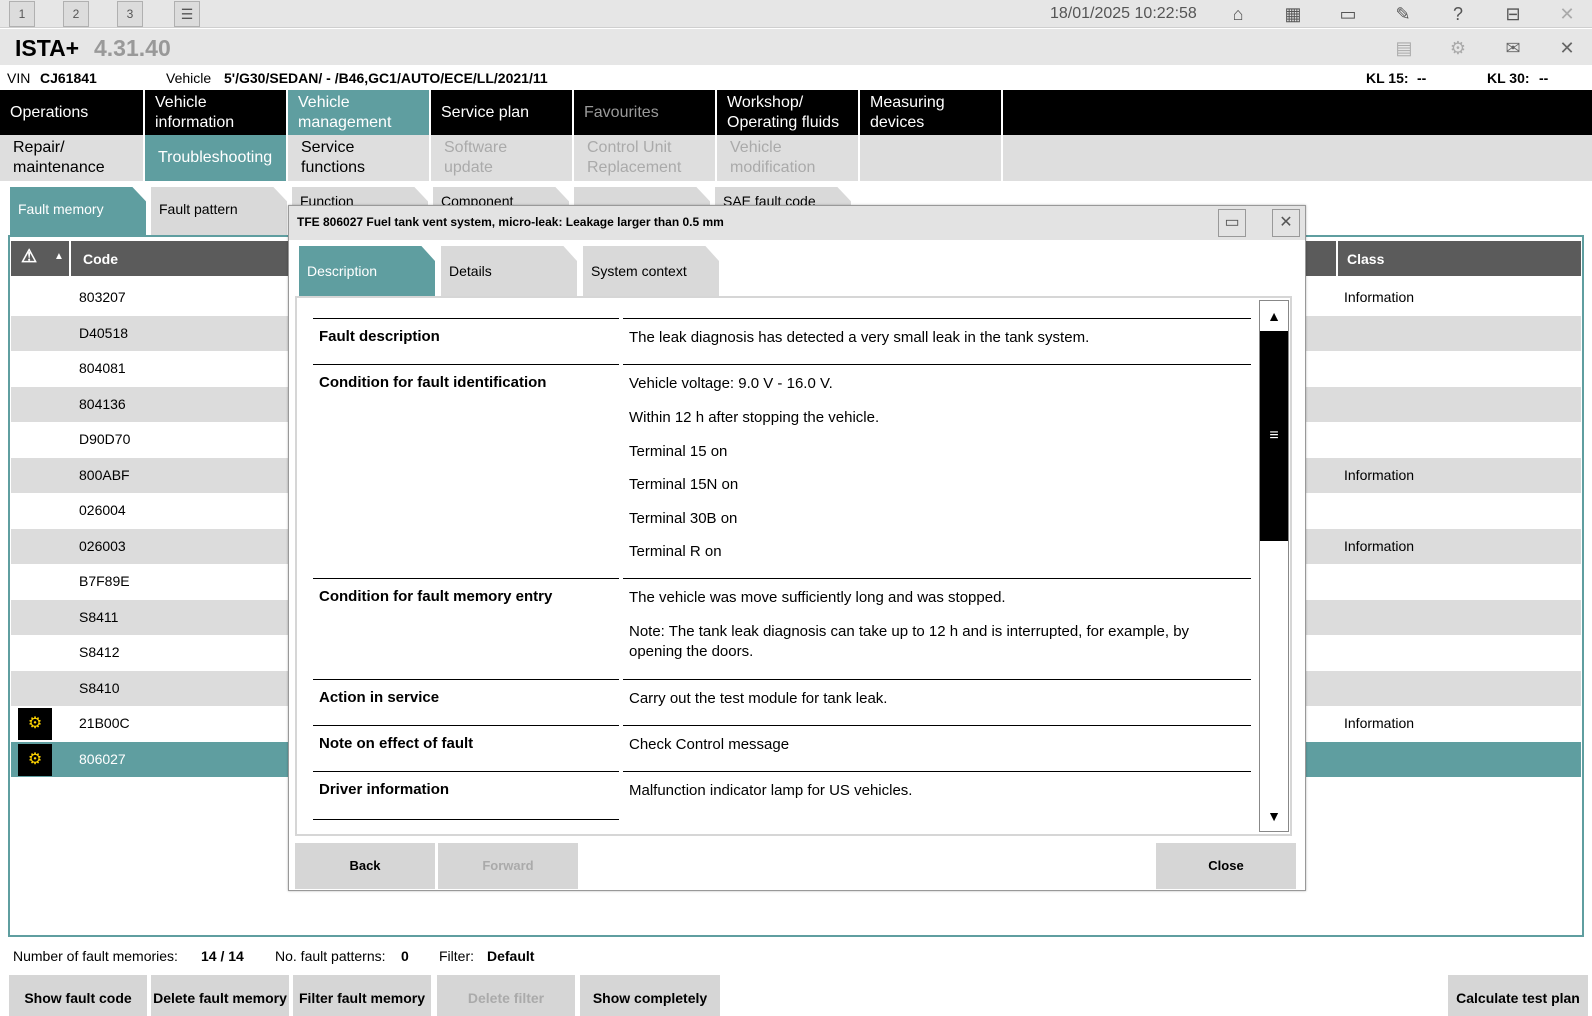 Image resolution: width=1592 pixels, height=1016 pixels. I want to click on kl30-value: --, so click(1544, 78).